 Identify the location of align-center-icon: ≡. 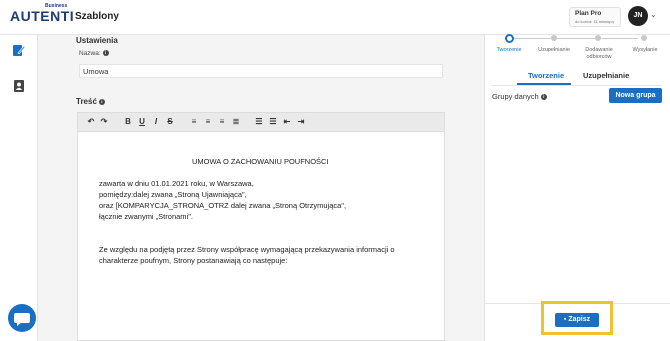
(208, 121).